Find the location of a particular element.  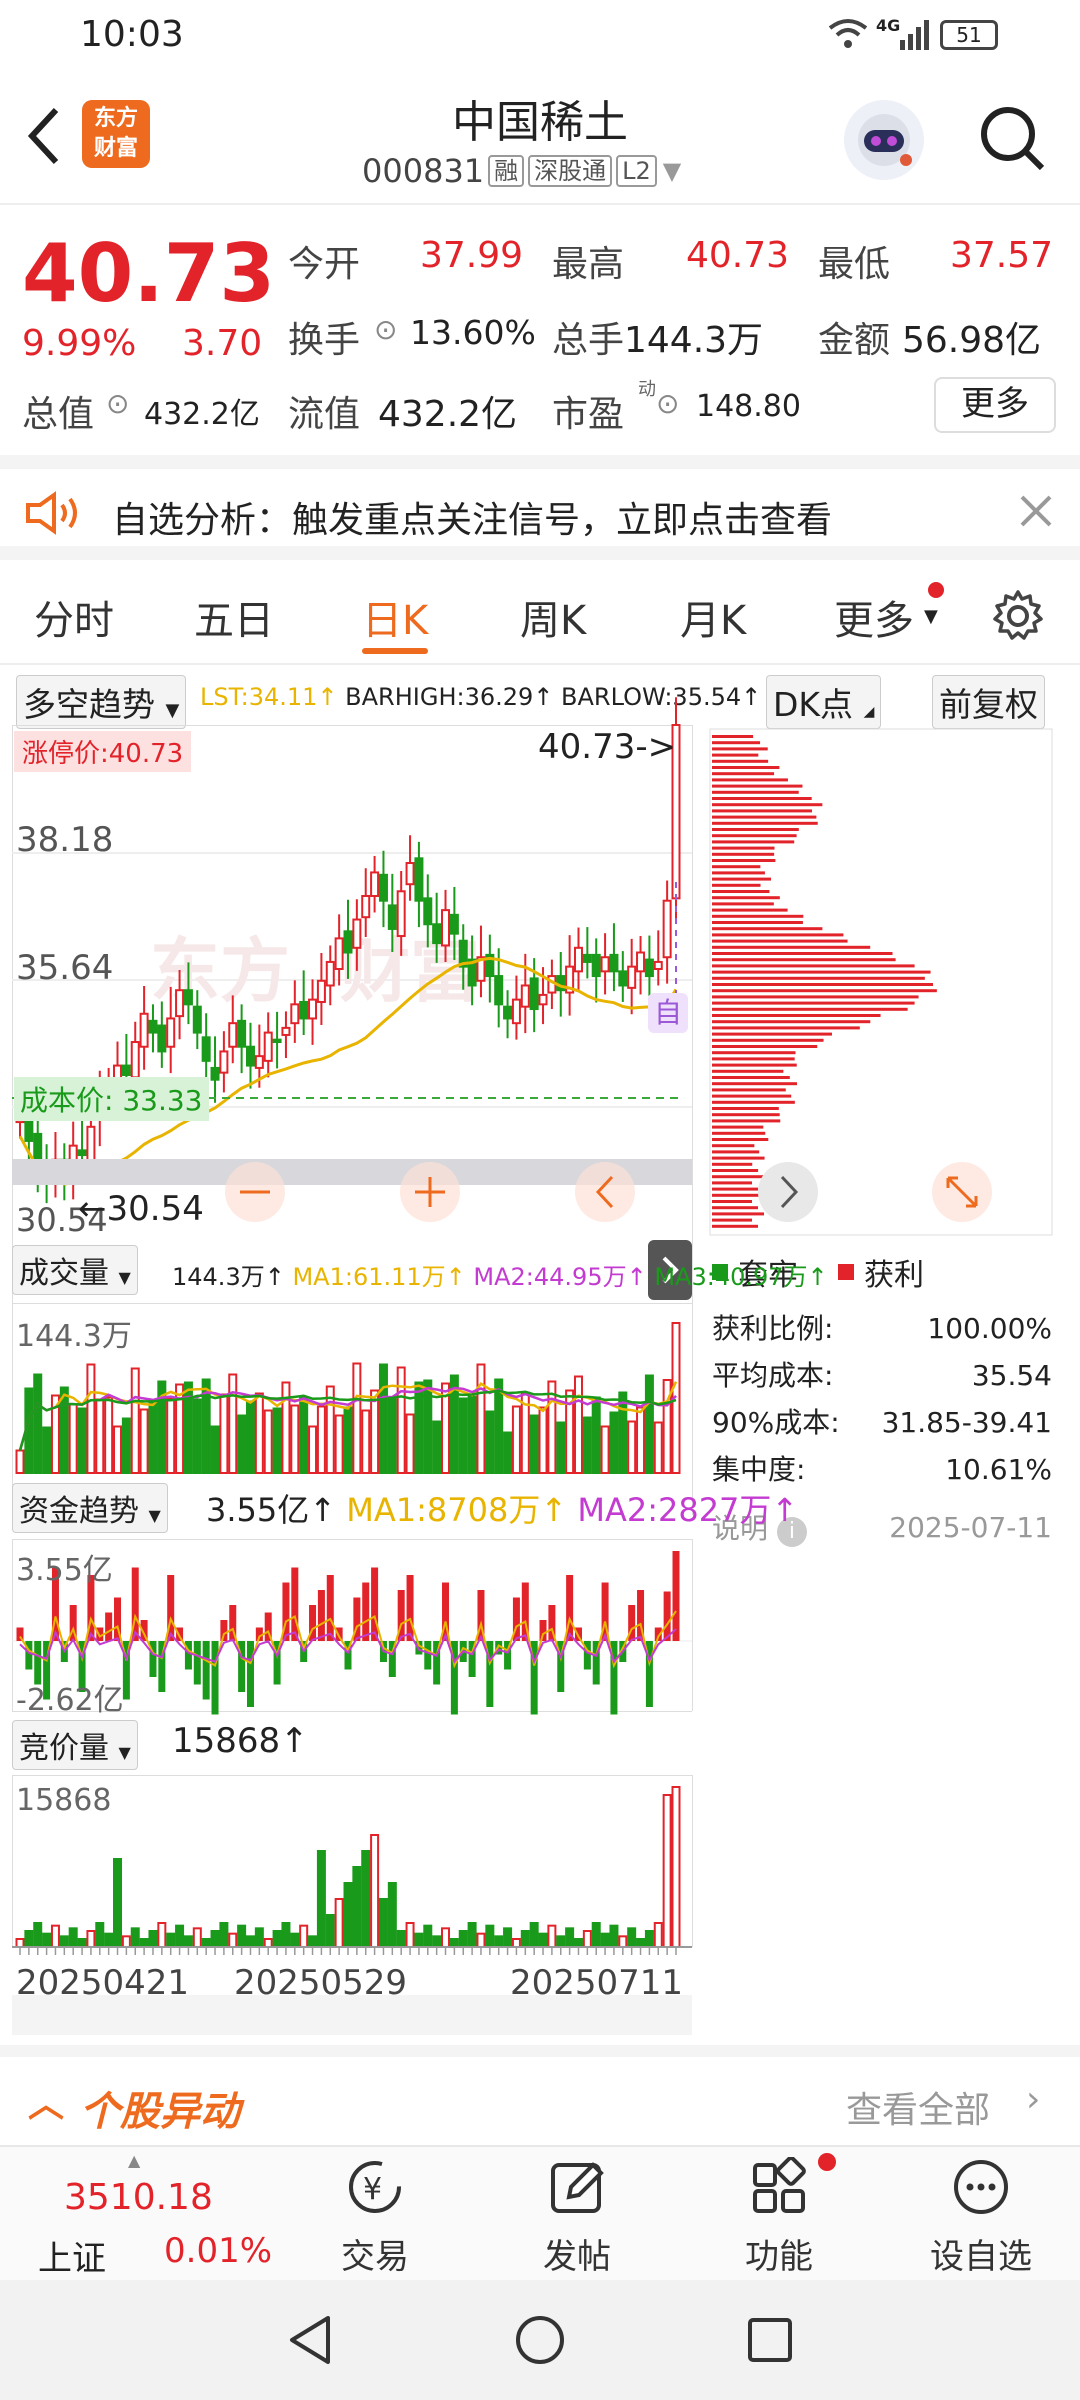

tab-five-day: 五日 is located at coordinates (234, 617).